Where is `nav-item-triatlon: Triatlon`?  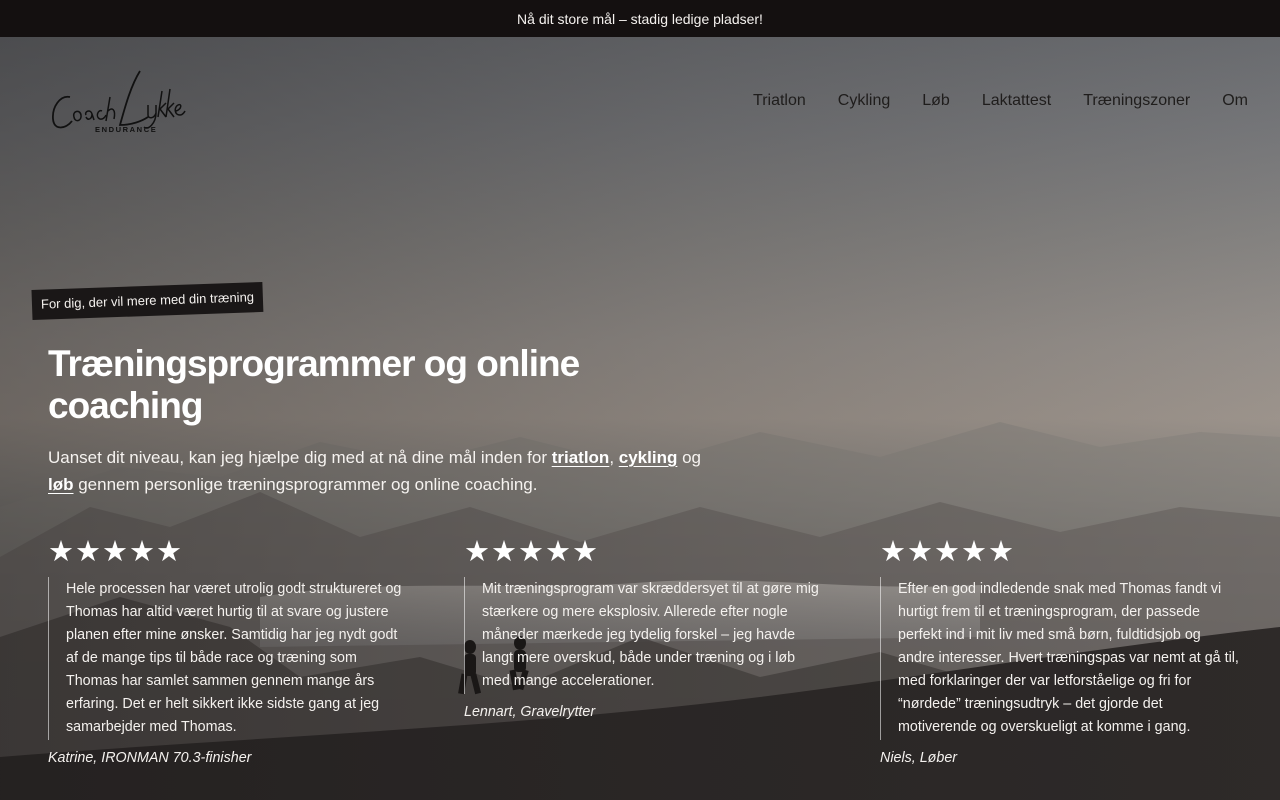
nav-item-triatlon: Triatlon is located at coordinates (779, 101).